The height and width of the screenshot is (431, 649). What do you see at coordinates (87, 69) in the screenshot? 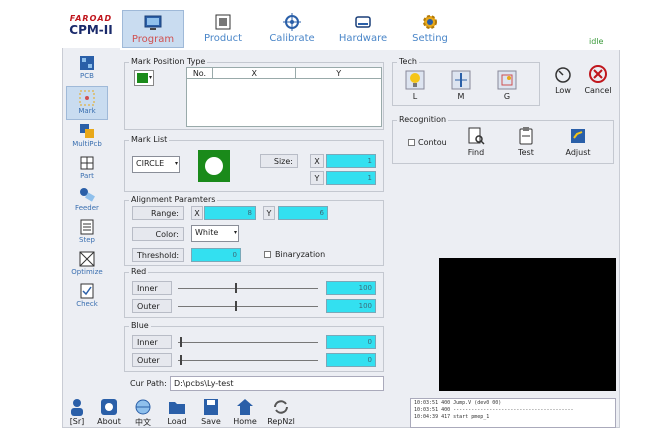
I see `sidebar-item-pcb: PCB` at bounding box center [87, 69].